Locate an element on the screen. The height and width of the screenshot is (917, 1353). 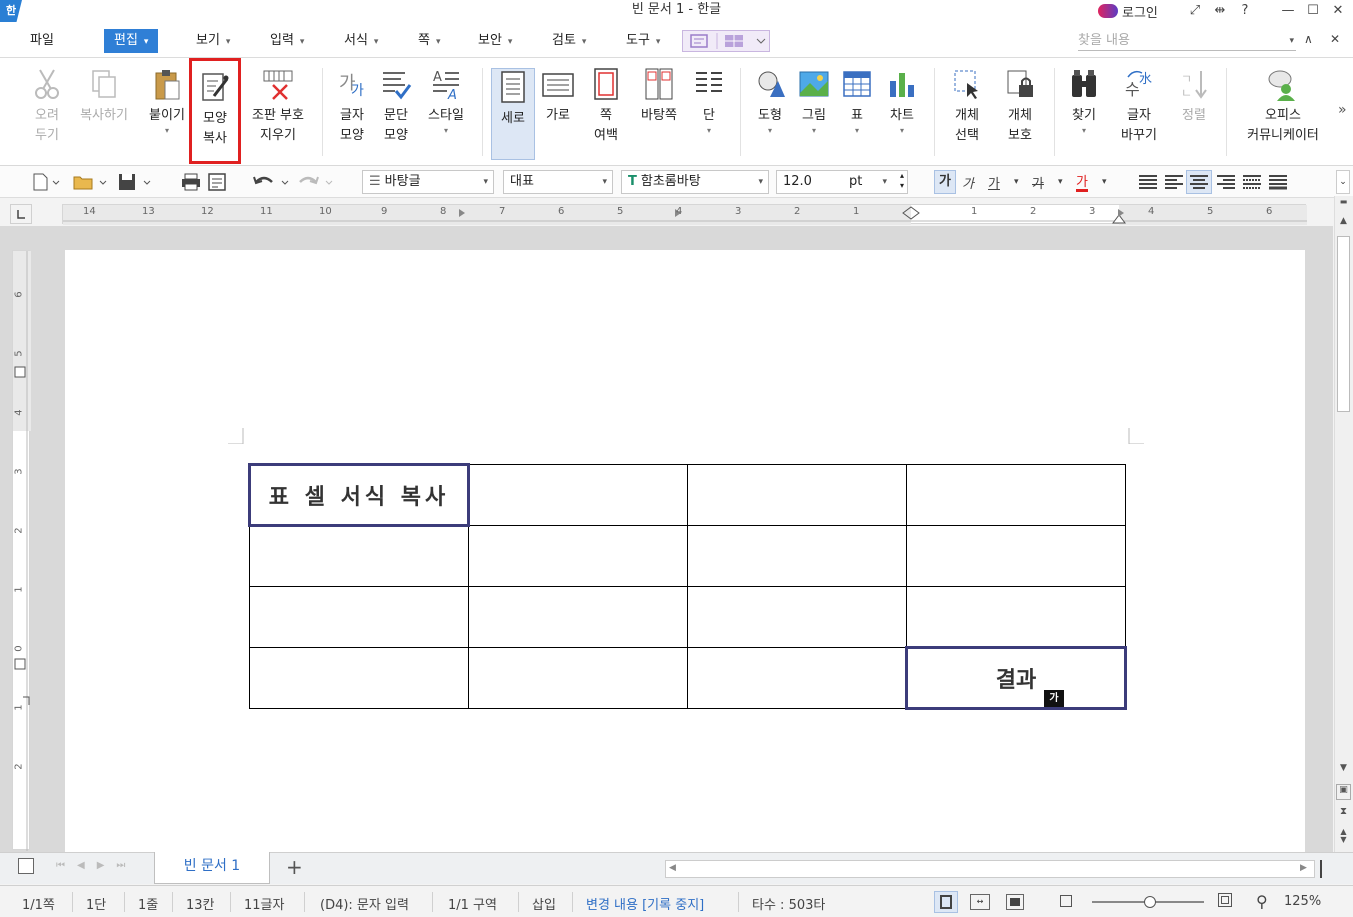
font-size-input: 12.0 pt ▾ ▴ ▾ is located at coordinates (842, 182).